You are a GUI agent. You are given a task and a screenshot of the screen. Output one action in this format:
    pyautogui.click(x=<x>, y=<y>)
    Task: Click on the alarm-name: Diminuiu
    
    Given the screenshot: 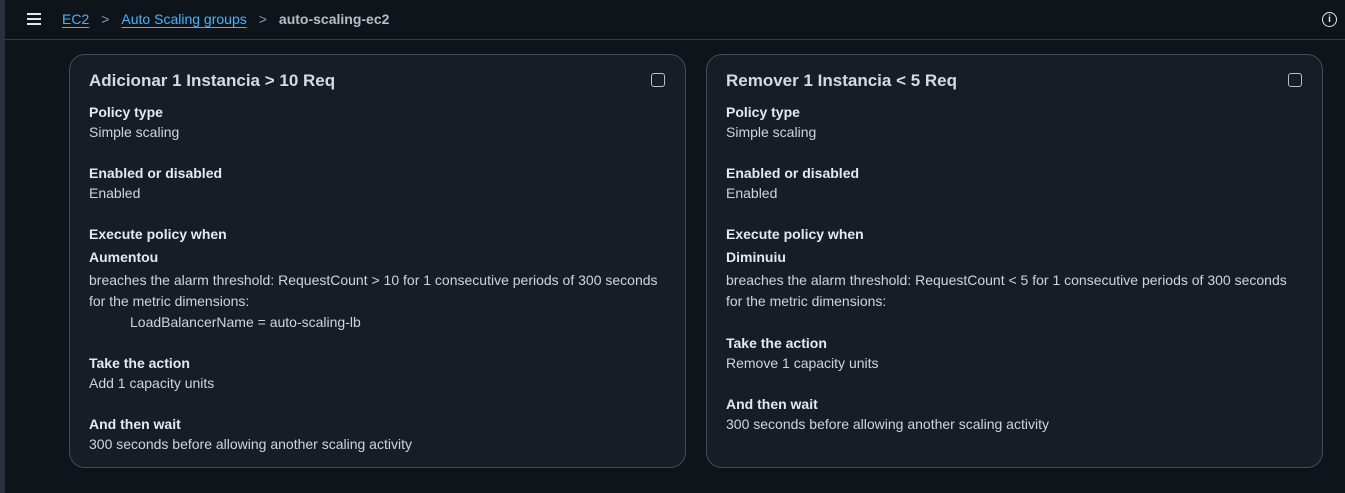 What is the action you would take?
    pyautogui.click(x=756, y=257)
    